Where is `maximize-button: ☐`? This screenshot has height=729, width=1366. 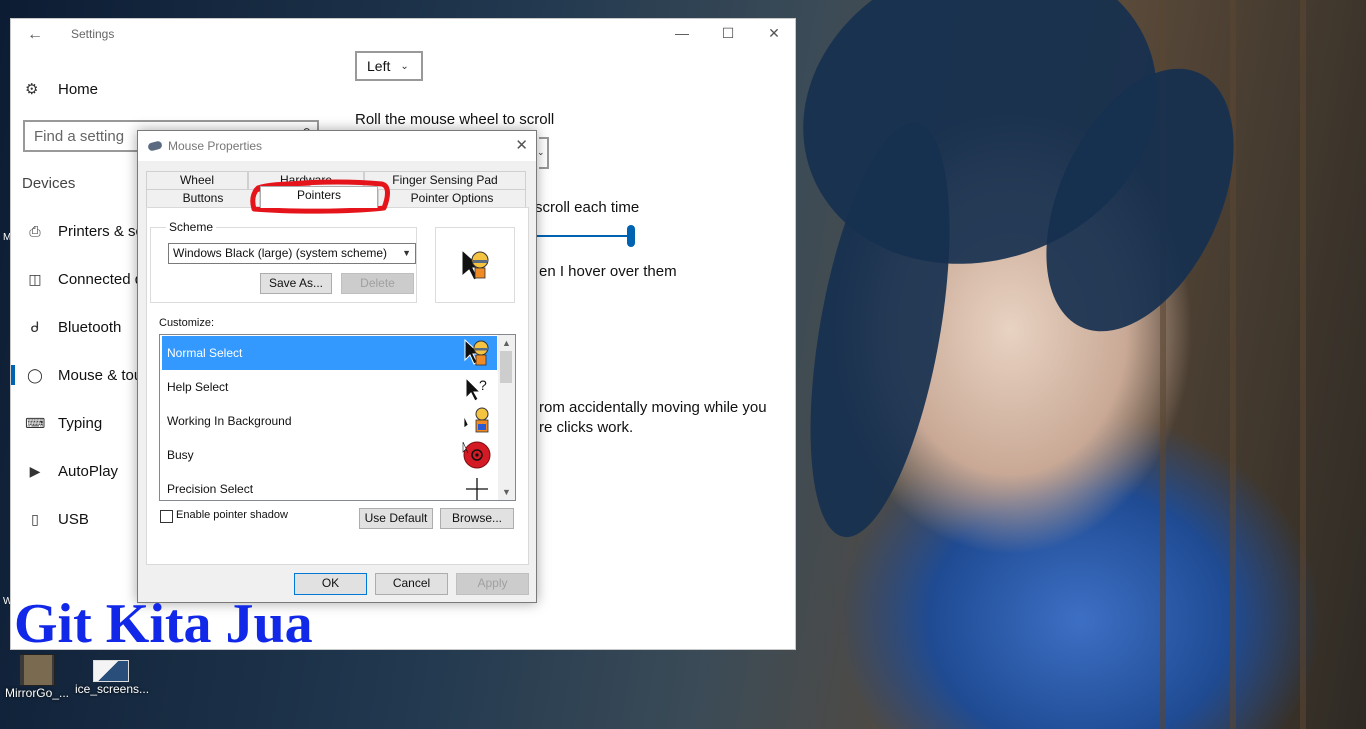 maximize-button: ☐ is located at coordinates (728, 35).